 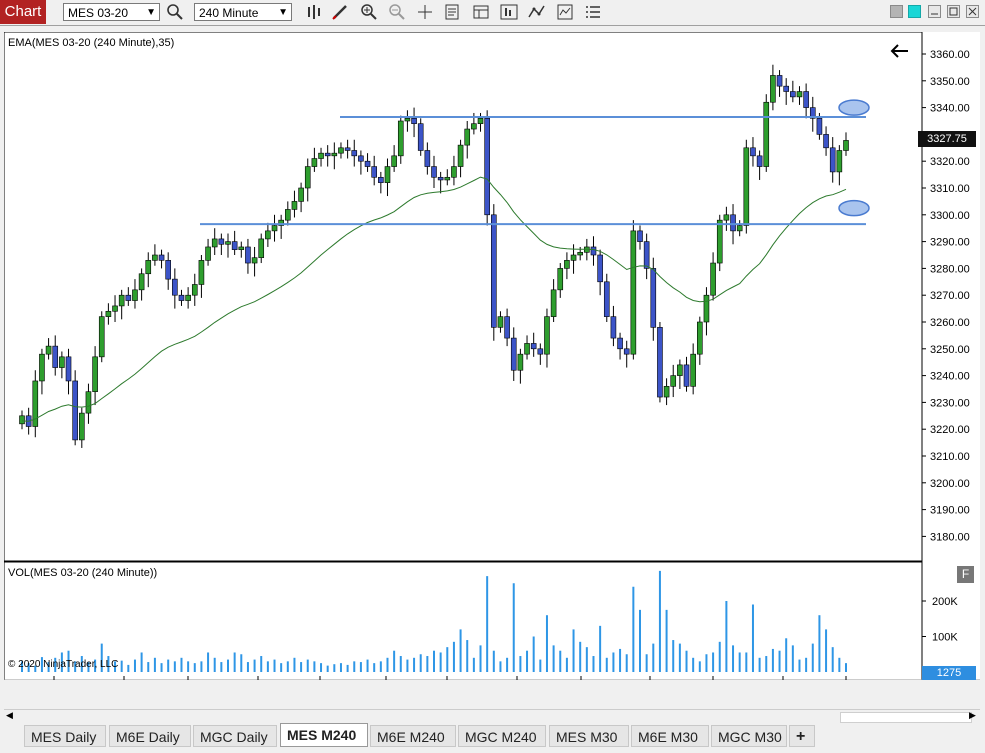 What do you see at coordinates (565, 12) in the screenshot?
I see `templates-icon` at bounding box center [565, 12].